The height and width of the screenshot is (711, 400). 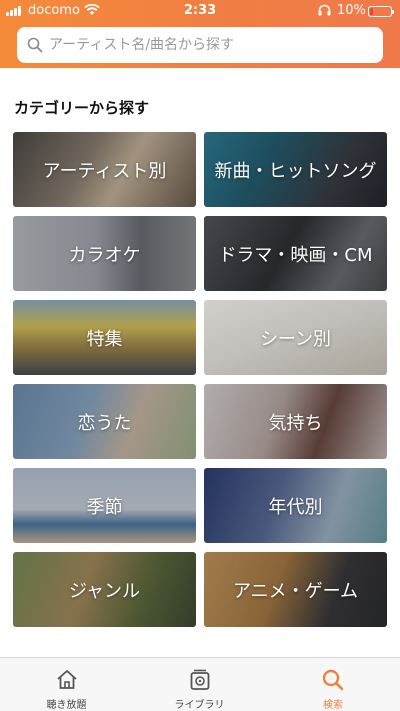 I want to click on category-tile-special: 特集, so click(x=104, y=337).